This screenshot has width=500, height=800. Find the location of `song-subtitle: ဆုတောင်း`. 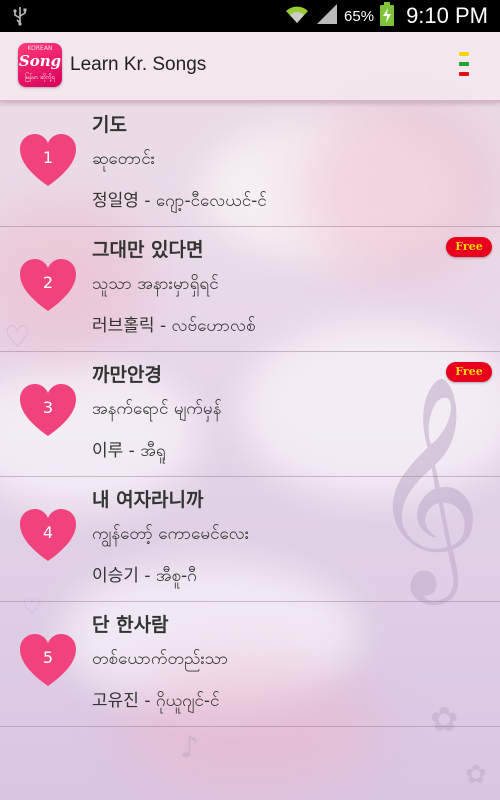

song-subtitle: ဆုတောင်း is located at coordinates (123, 159).